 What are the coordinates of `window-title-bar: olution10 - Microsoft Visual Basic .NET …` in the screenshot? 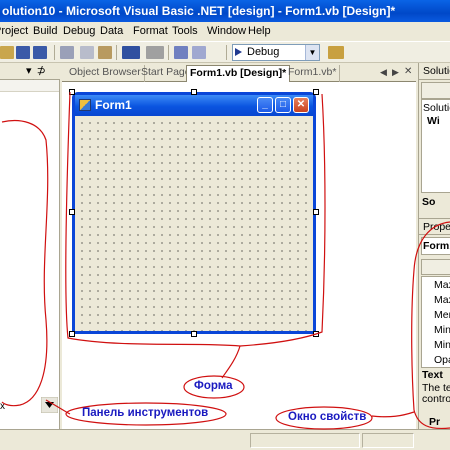 It's located at (225, 11).